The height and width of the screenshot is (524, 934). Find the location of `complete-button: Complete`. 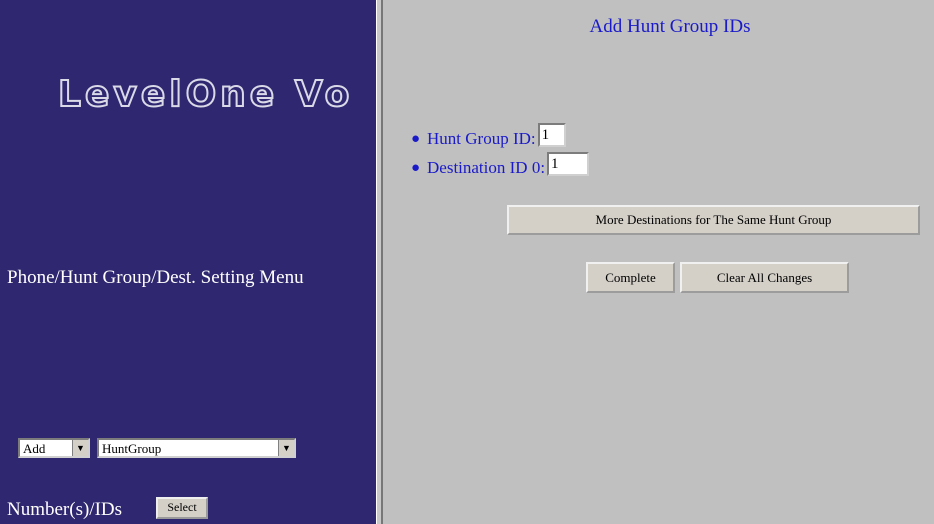

complete-button: Complete is located at coordinates (630, 277).